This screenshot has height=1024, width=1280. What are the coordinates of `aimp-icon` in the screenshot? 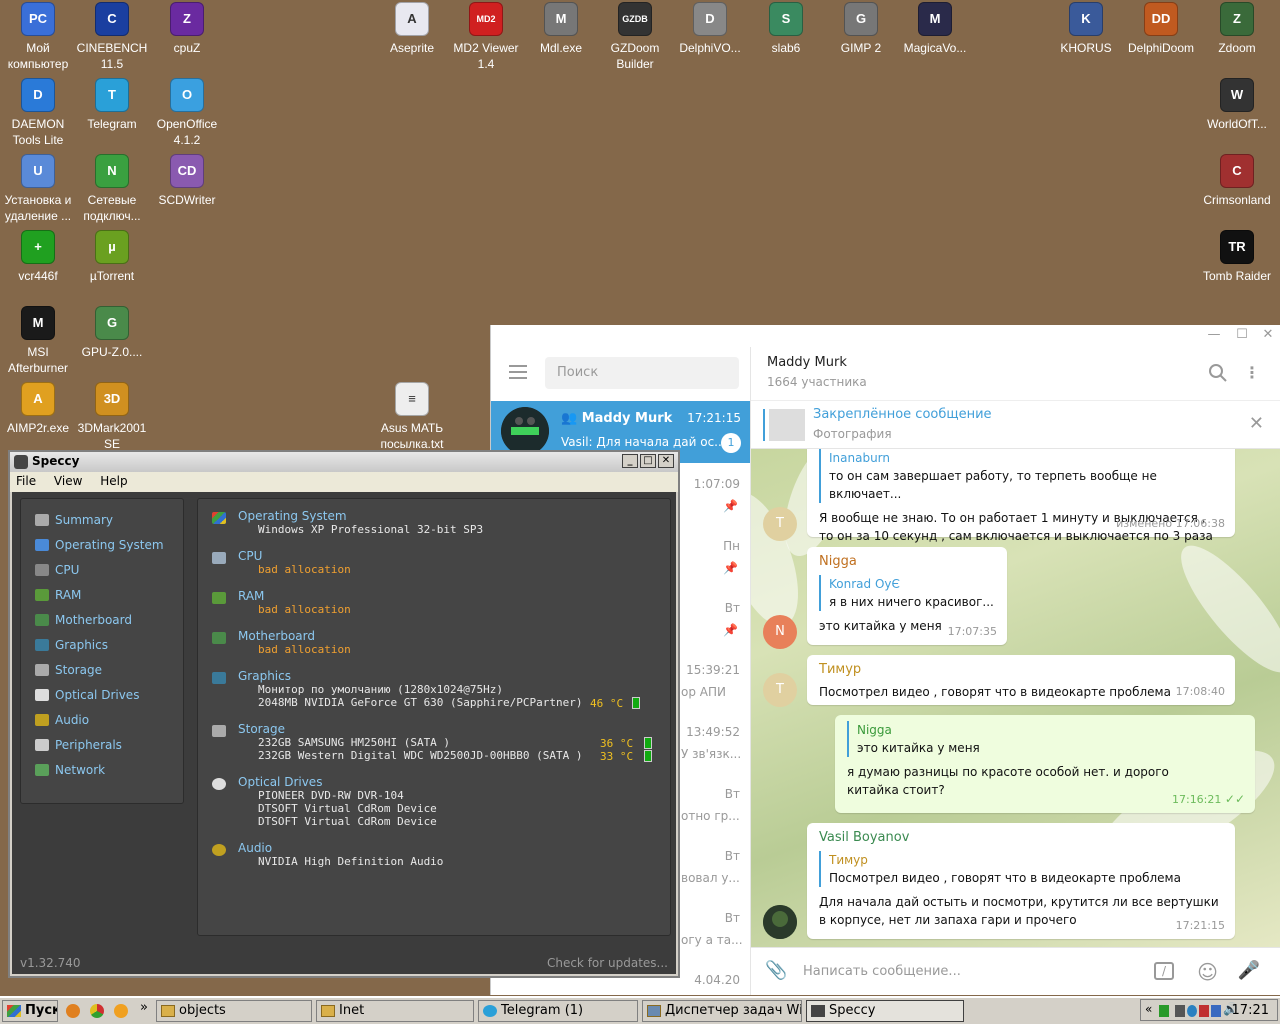 It's located at (121, 1011).